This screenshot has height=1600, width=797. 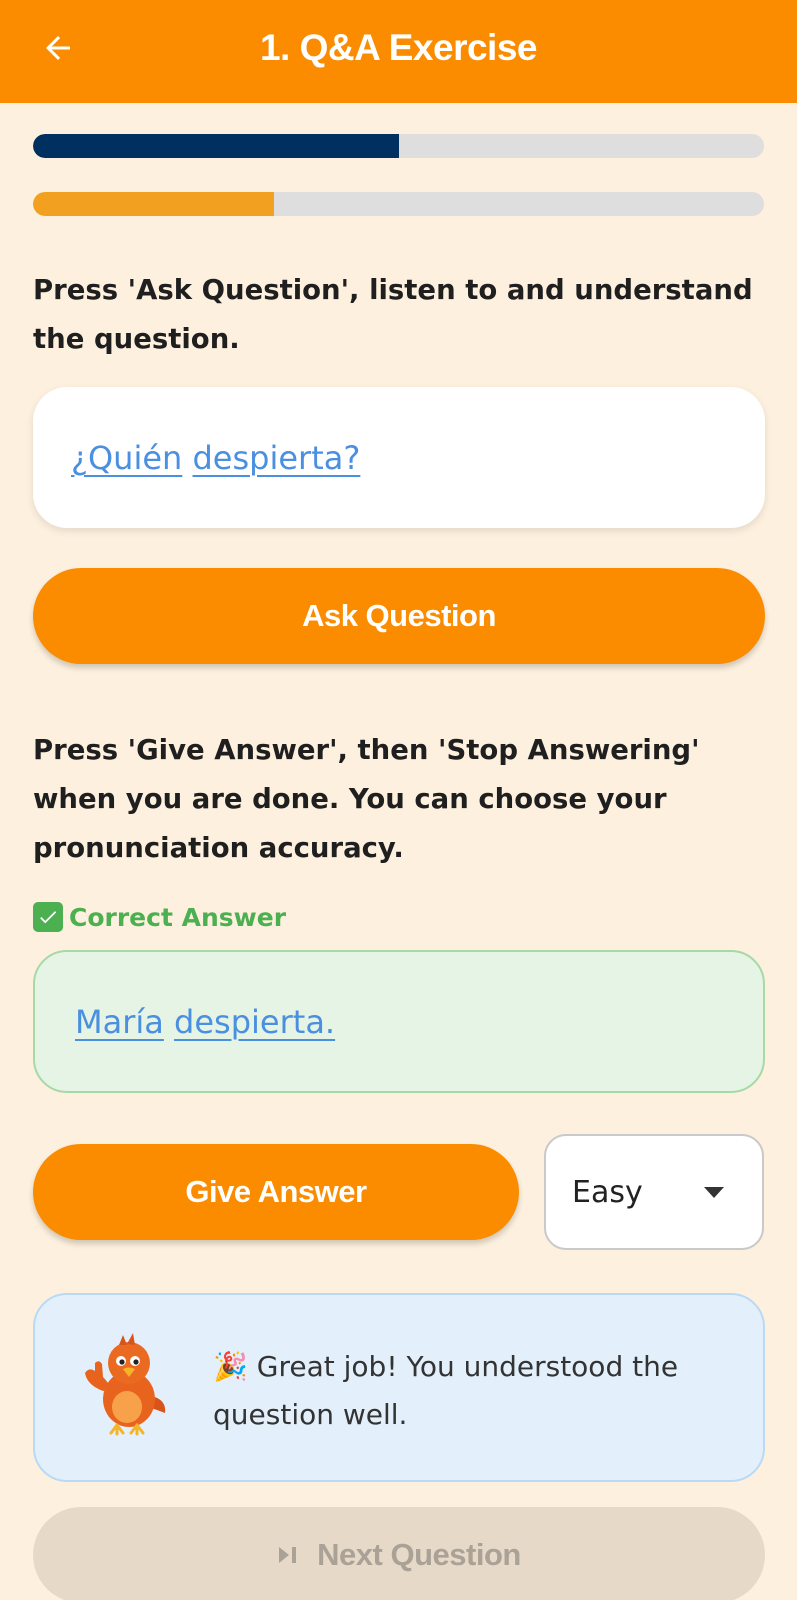 I want to click on answer-word: despierta., so click(x=254, y=1022).